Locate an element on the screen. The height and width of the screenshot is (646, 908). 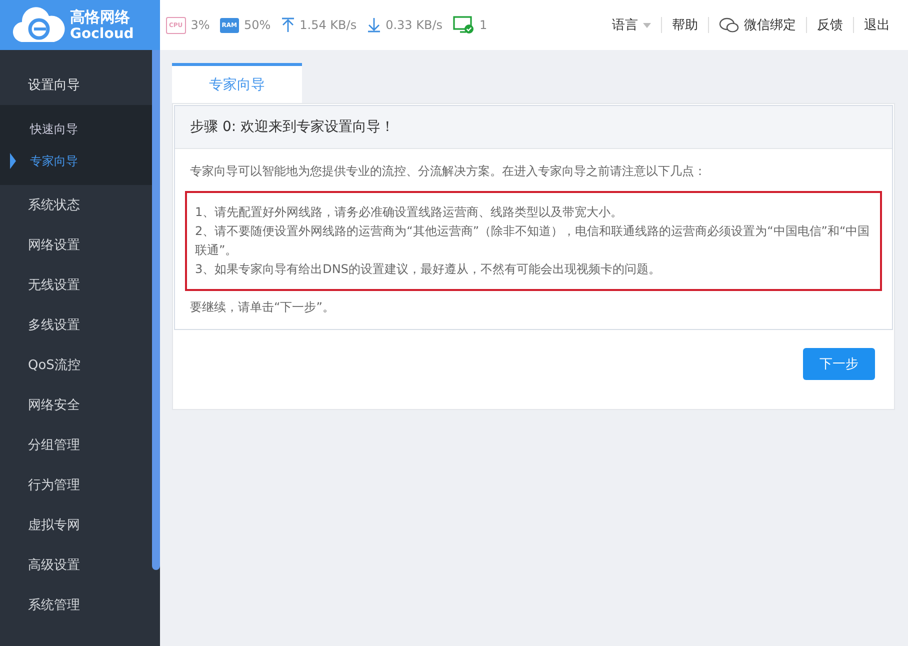
logo-subtitle: Gocloud is located at coordinates (102, 33).